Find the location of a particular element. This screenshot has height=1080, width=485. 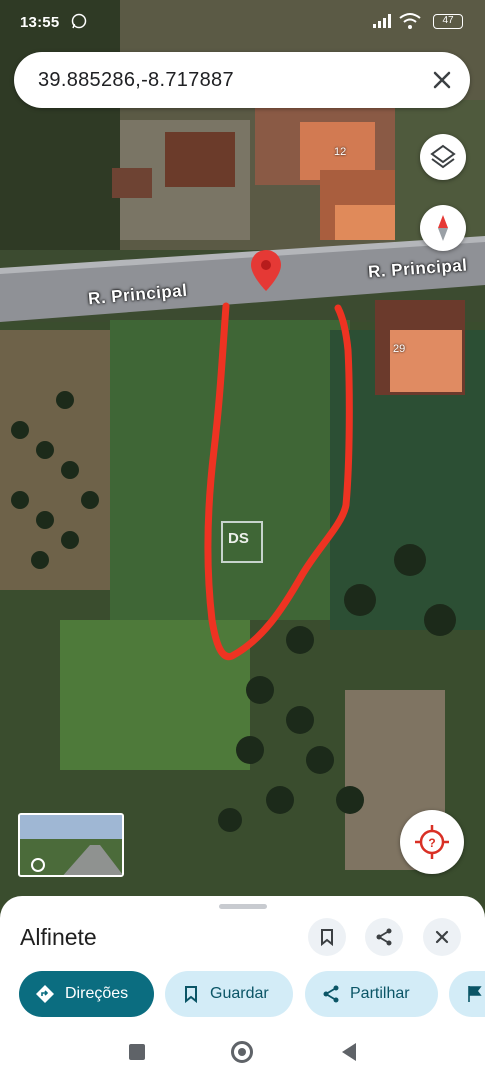

status-time: 13:55 is located at coordinates (40, 22).